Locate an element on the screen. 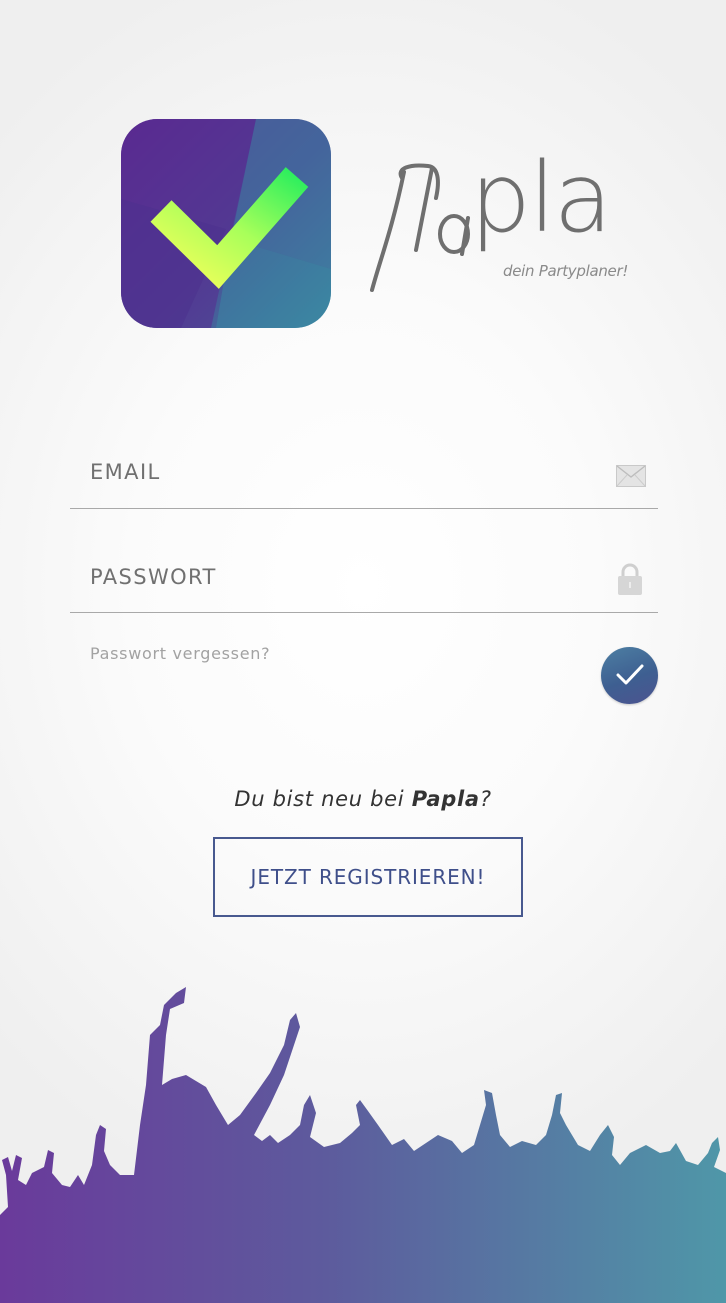 The width and height of the screenshot is (726, 1303). password-field-container is located at coordinates (364, 579).